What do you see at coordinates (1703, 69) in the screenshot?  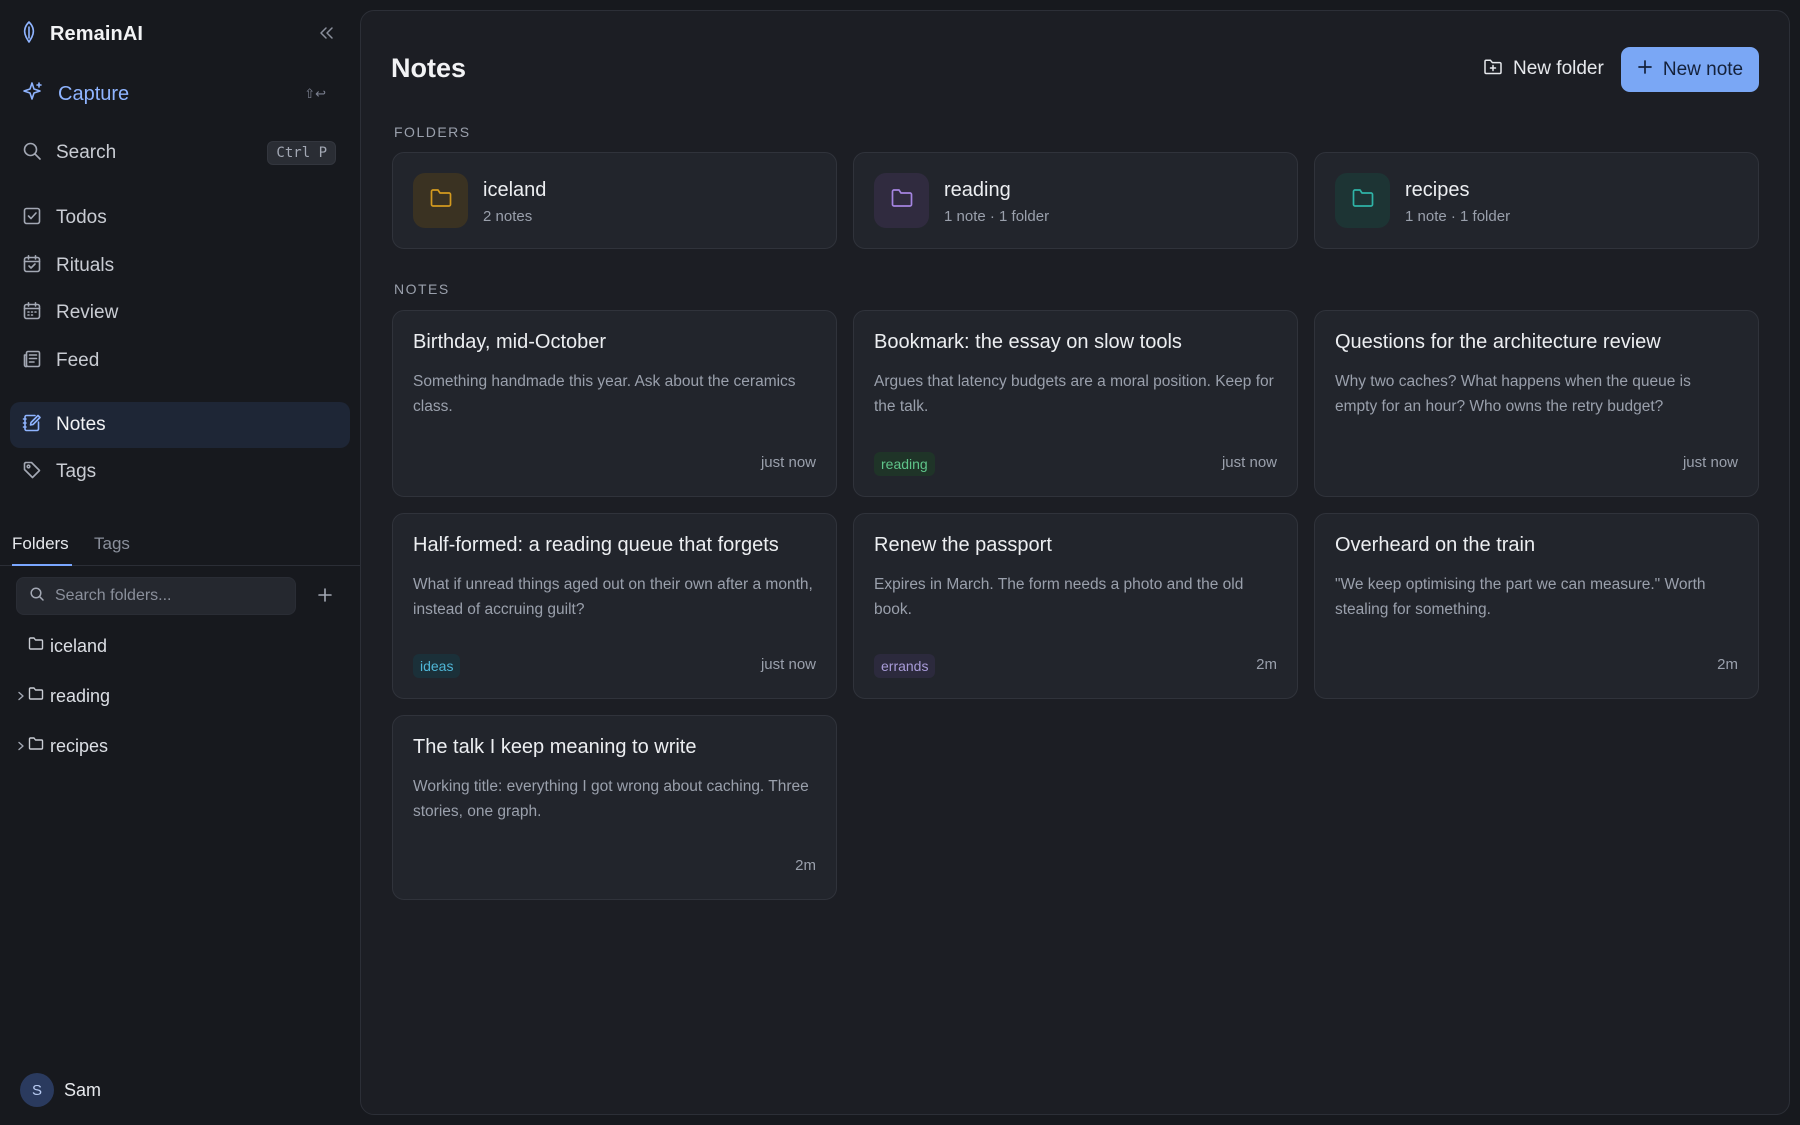 I see `new-note-label: New note` at bounding box center [1703, 69].